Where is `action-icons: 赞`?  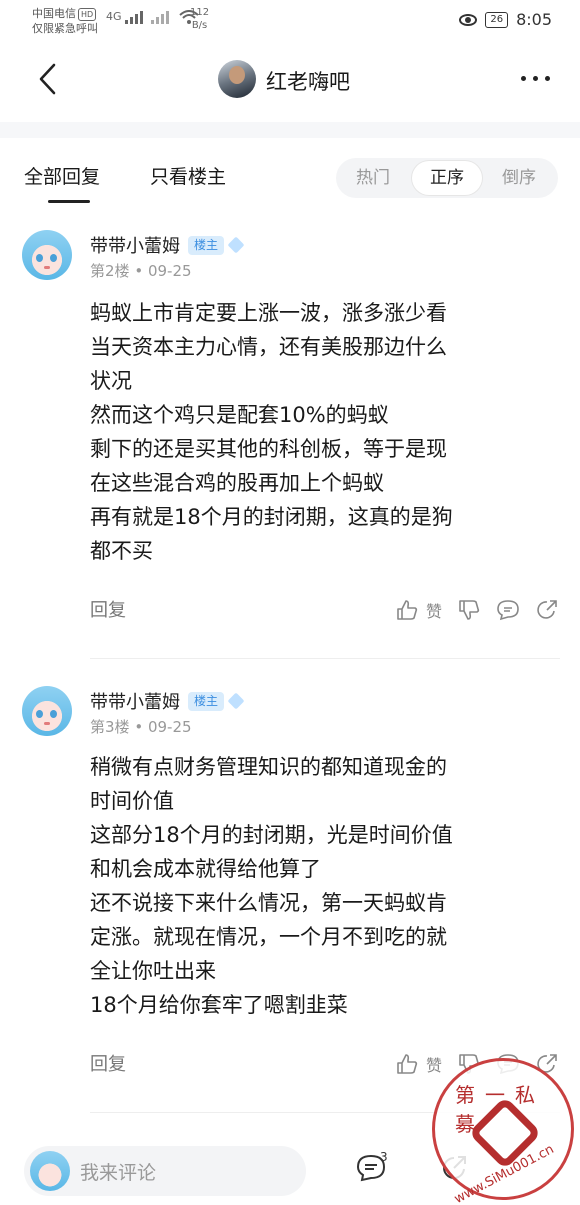
action-icons: 赞 is located at coordinates (477, 610).